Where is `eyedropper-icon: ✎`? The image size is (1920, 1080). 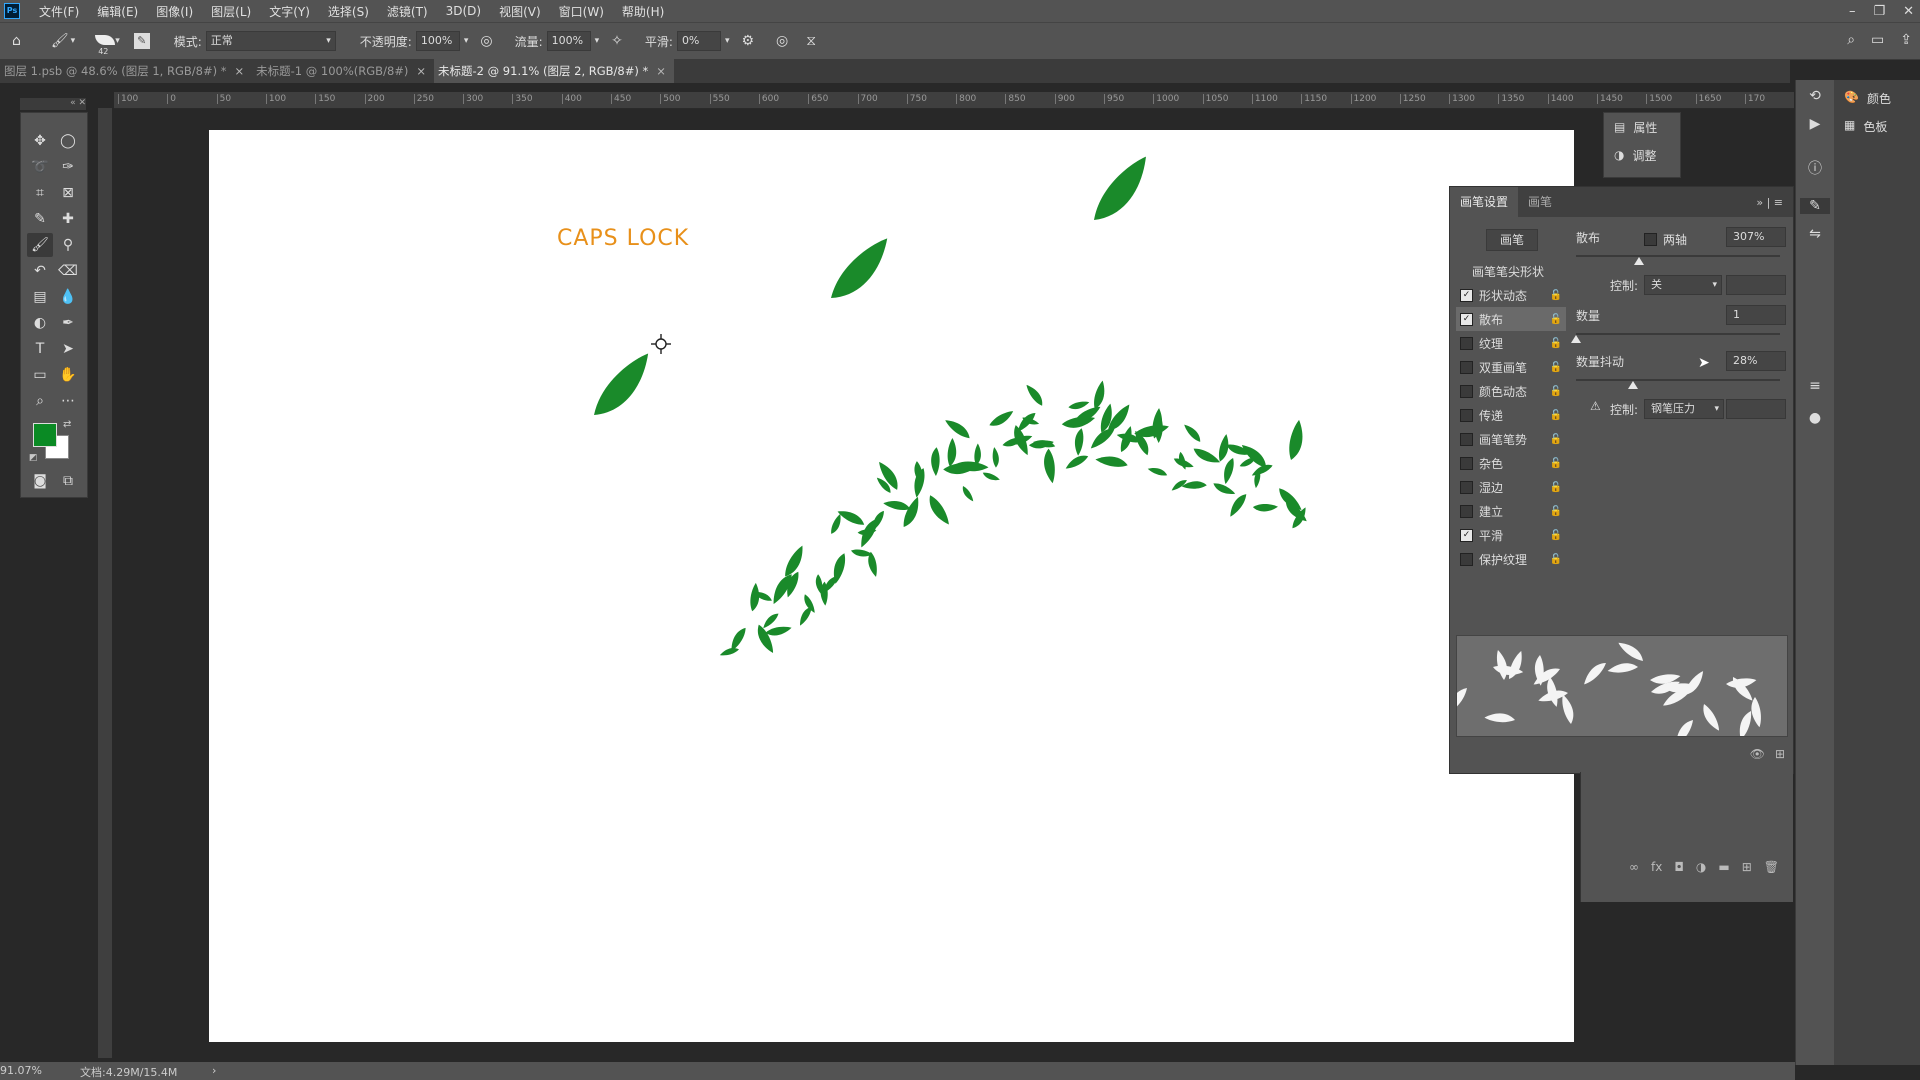 eyedropper-icon: ✎ is located at coordinates (40, 219).